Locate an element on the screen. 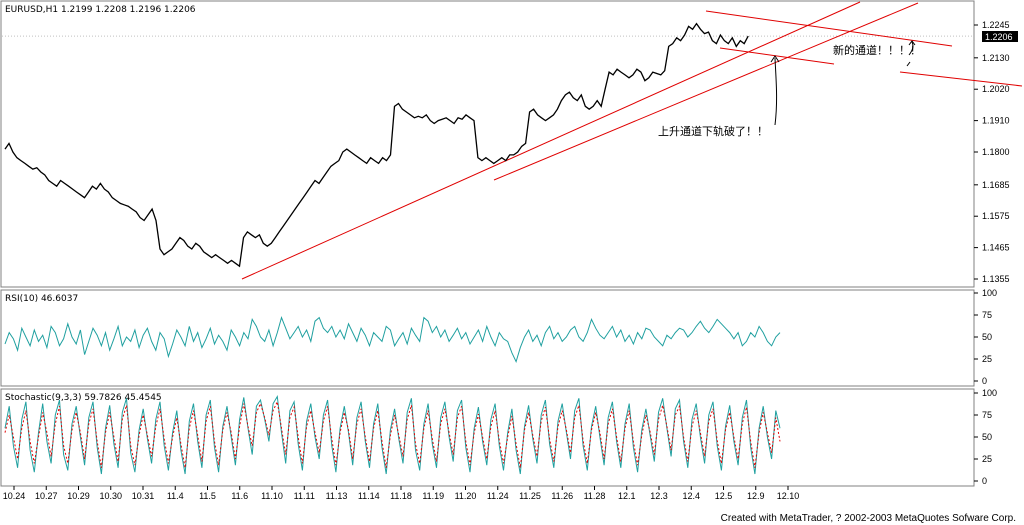 This screenshot has width=1024, height=525. price-y-tick: 1.1800 is located at coordinates (996, 152).